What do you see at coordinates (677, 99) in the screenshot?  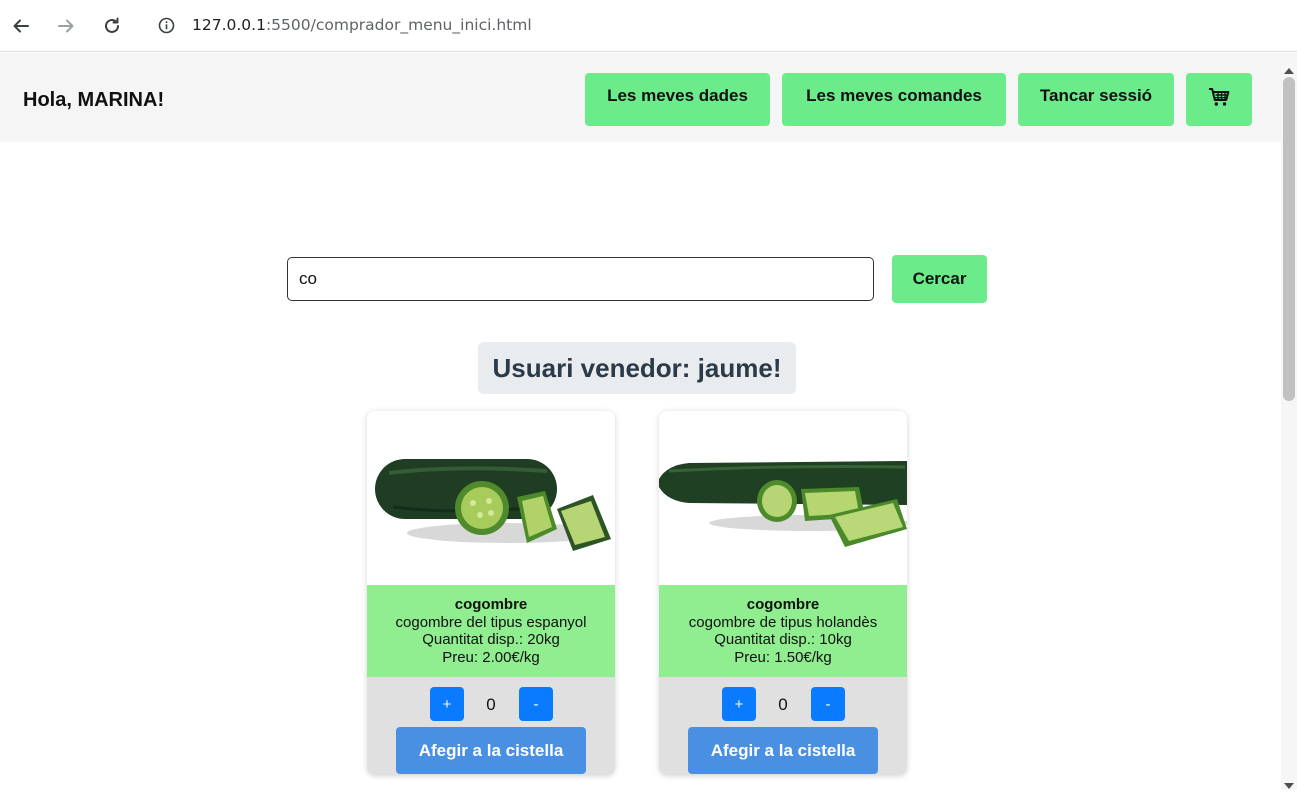 I see `my-data-button: Les meves dades` at bounding box center [677, 99].